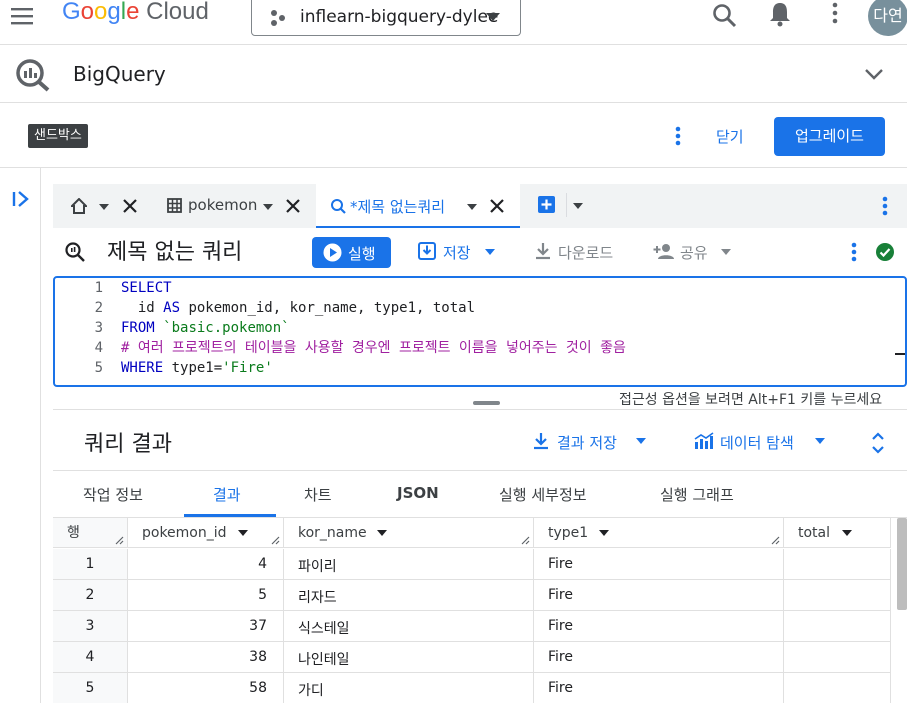 Image resolution: width=907 pixels, height=703 pixels. Describe the element at coordinates (409, 595) in the screenshot. I see `cell-kor-name: 리자드` at that location.